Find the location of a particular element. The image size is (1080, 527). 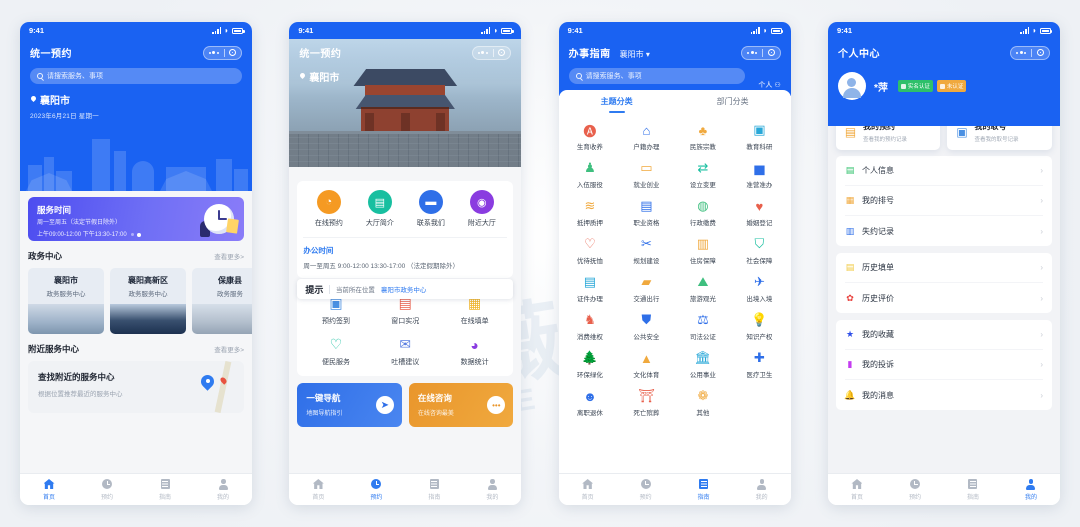

promo-button-row: 一键导航 地图导航指引 ➤ 在线咨询 在线咨询最美 ••• is located at coordinates (405, 405).